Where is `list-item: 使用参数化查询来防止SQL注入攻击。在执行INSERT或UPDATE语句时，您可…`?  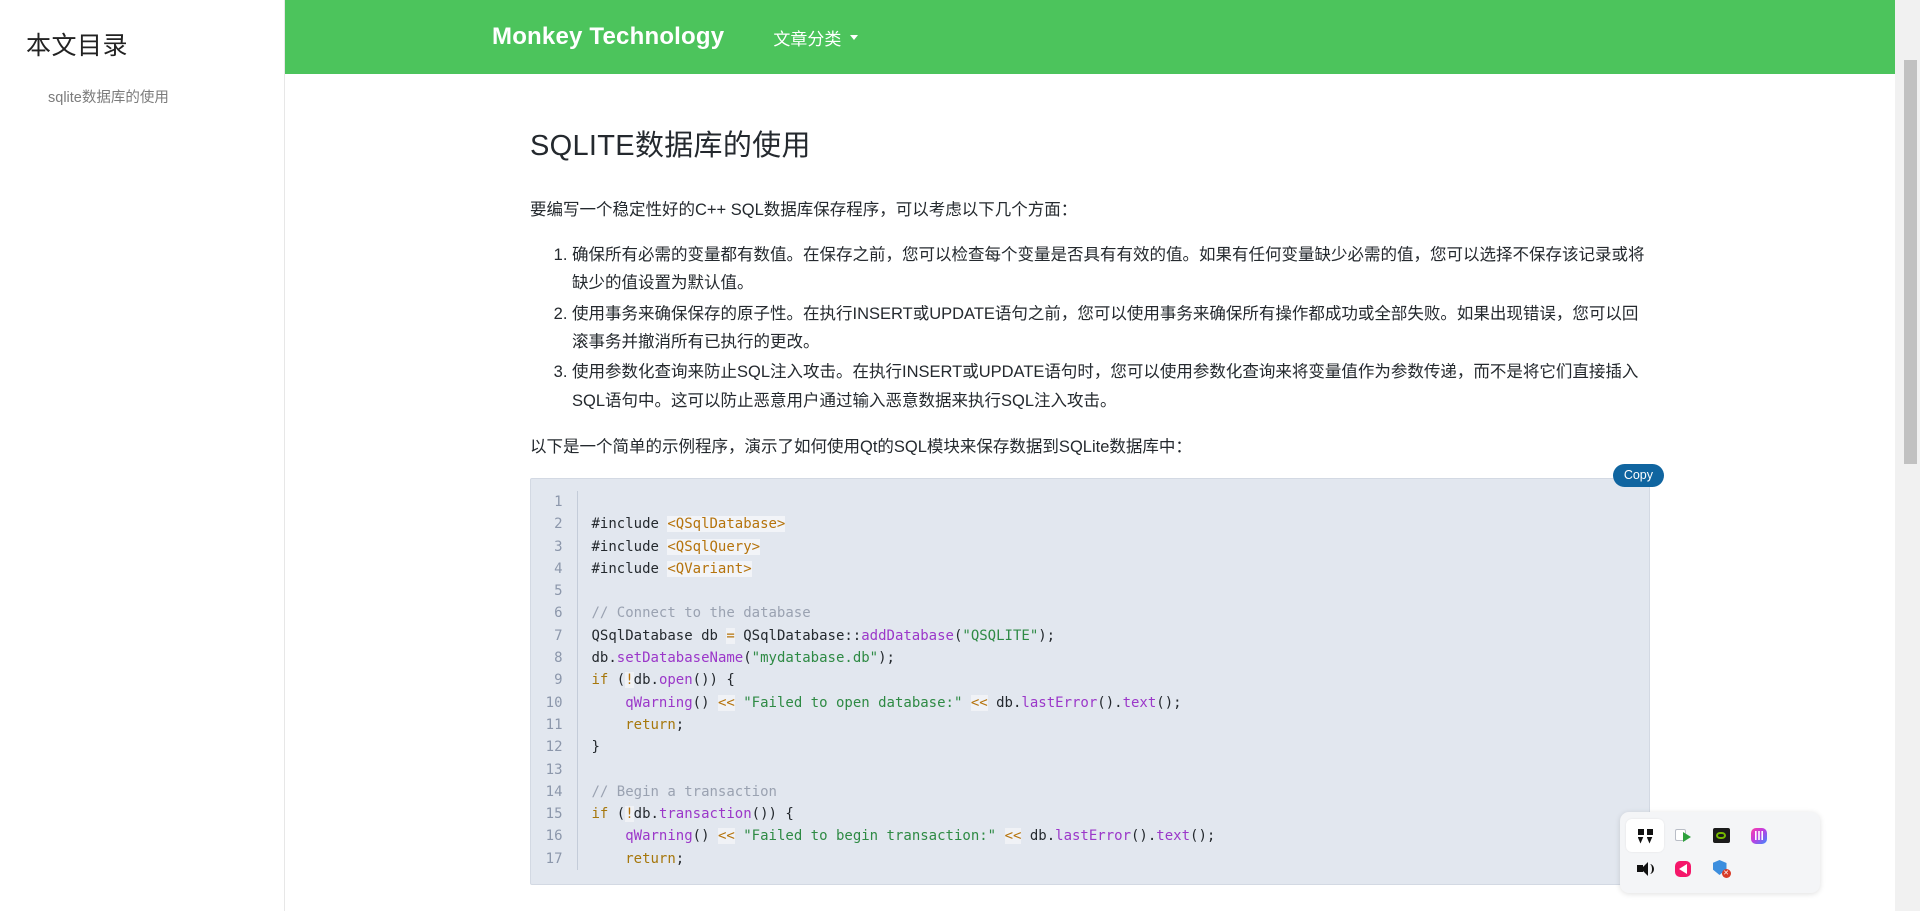 list-item: 使用参数化查询来防止SQL注入攻击。在执行INSERT或UPDATE语句时，您可… is located at coordinates (1111, 386).